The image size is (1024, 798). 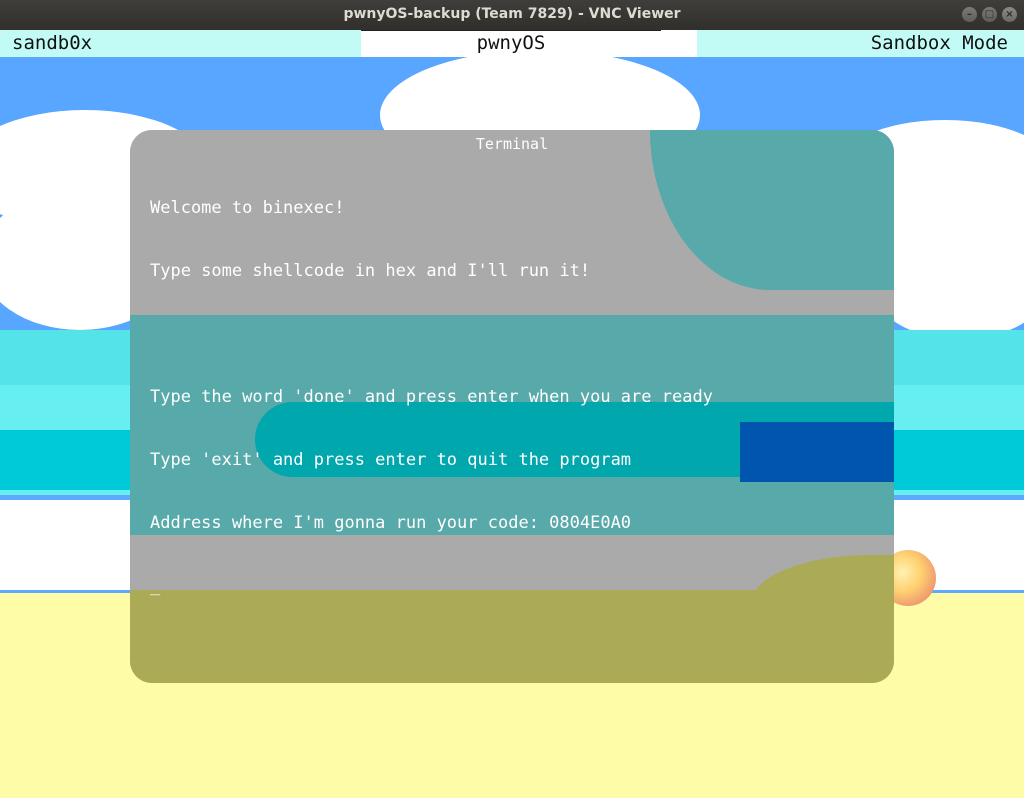 I want to click on mode-label: Sandbox Mode, so click(x=939, y=43).